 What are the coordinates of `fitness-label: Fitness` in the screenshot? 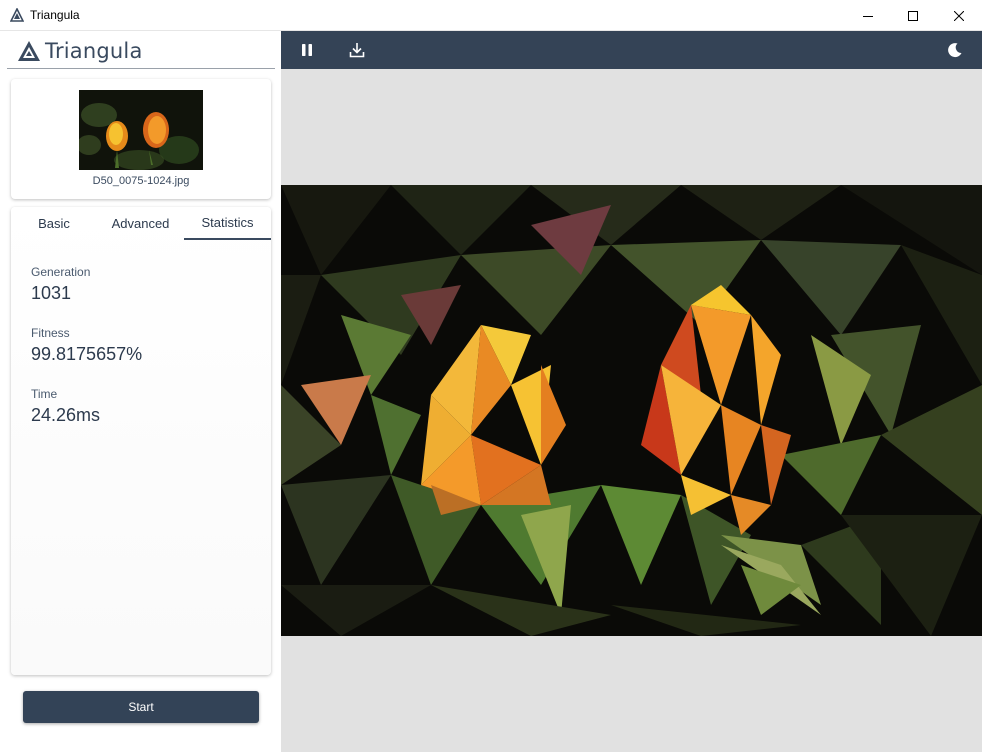 It's located at (50, 333).